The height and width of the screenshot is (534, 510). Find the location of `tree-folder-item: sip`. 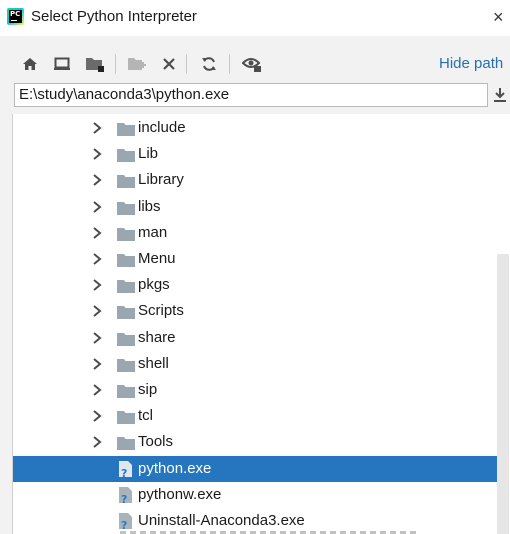

tree-folder-item: sip is located at coordinates (255, 390).